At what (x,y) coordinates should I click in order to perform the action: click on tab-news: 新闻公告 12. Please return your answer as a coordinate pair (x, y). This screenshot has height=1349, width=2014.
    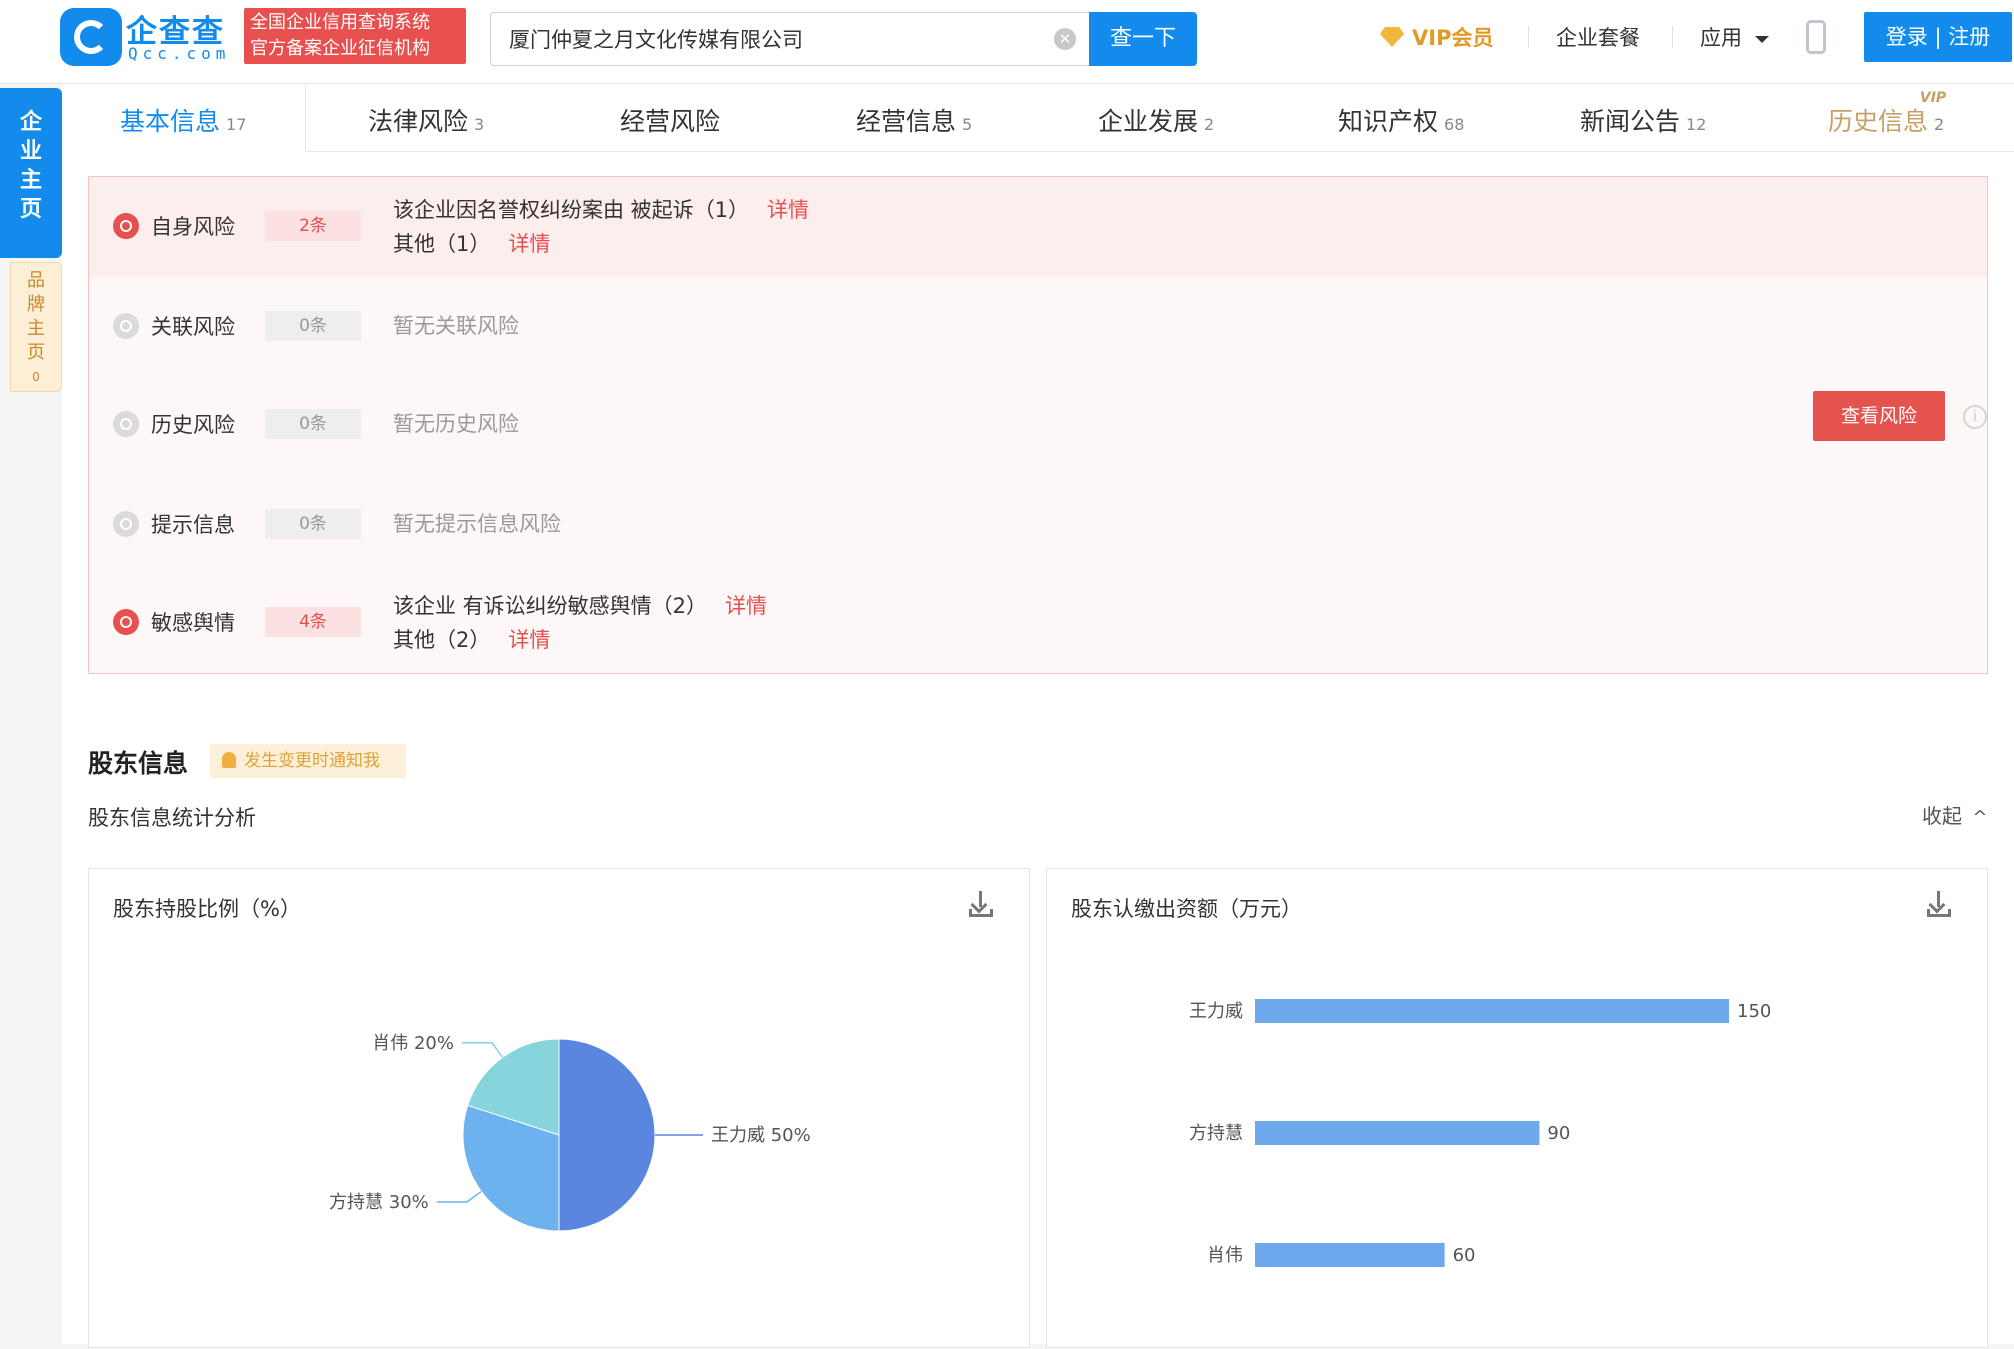
    Looking at the image, I should click on (1643, 120).